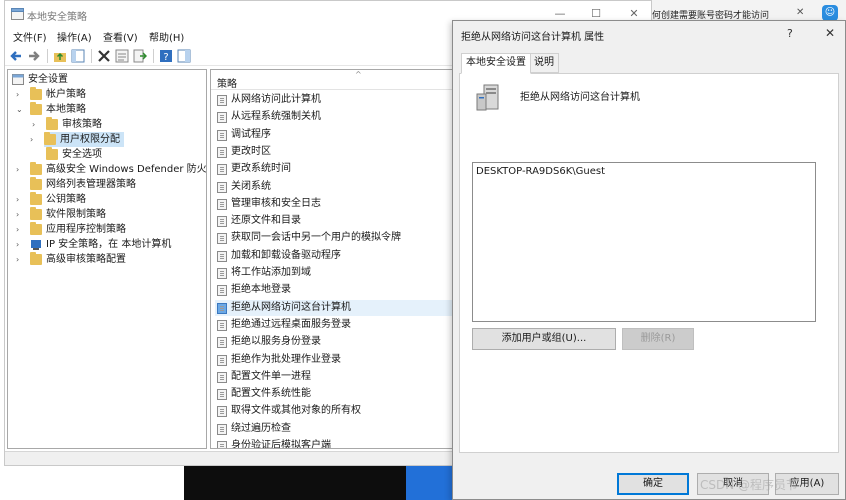 This screenshot has width=846, height=500. Describe the element at coordinates (540, 171) in the screenshot. I see `account-entry: DESKTOP-RA9DS6K\Guest` at that location.